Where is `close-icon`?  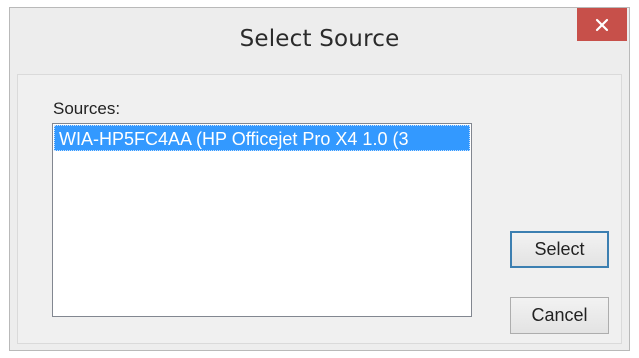
close-icon is located at coordinates (602, 25).